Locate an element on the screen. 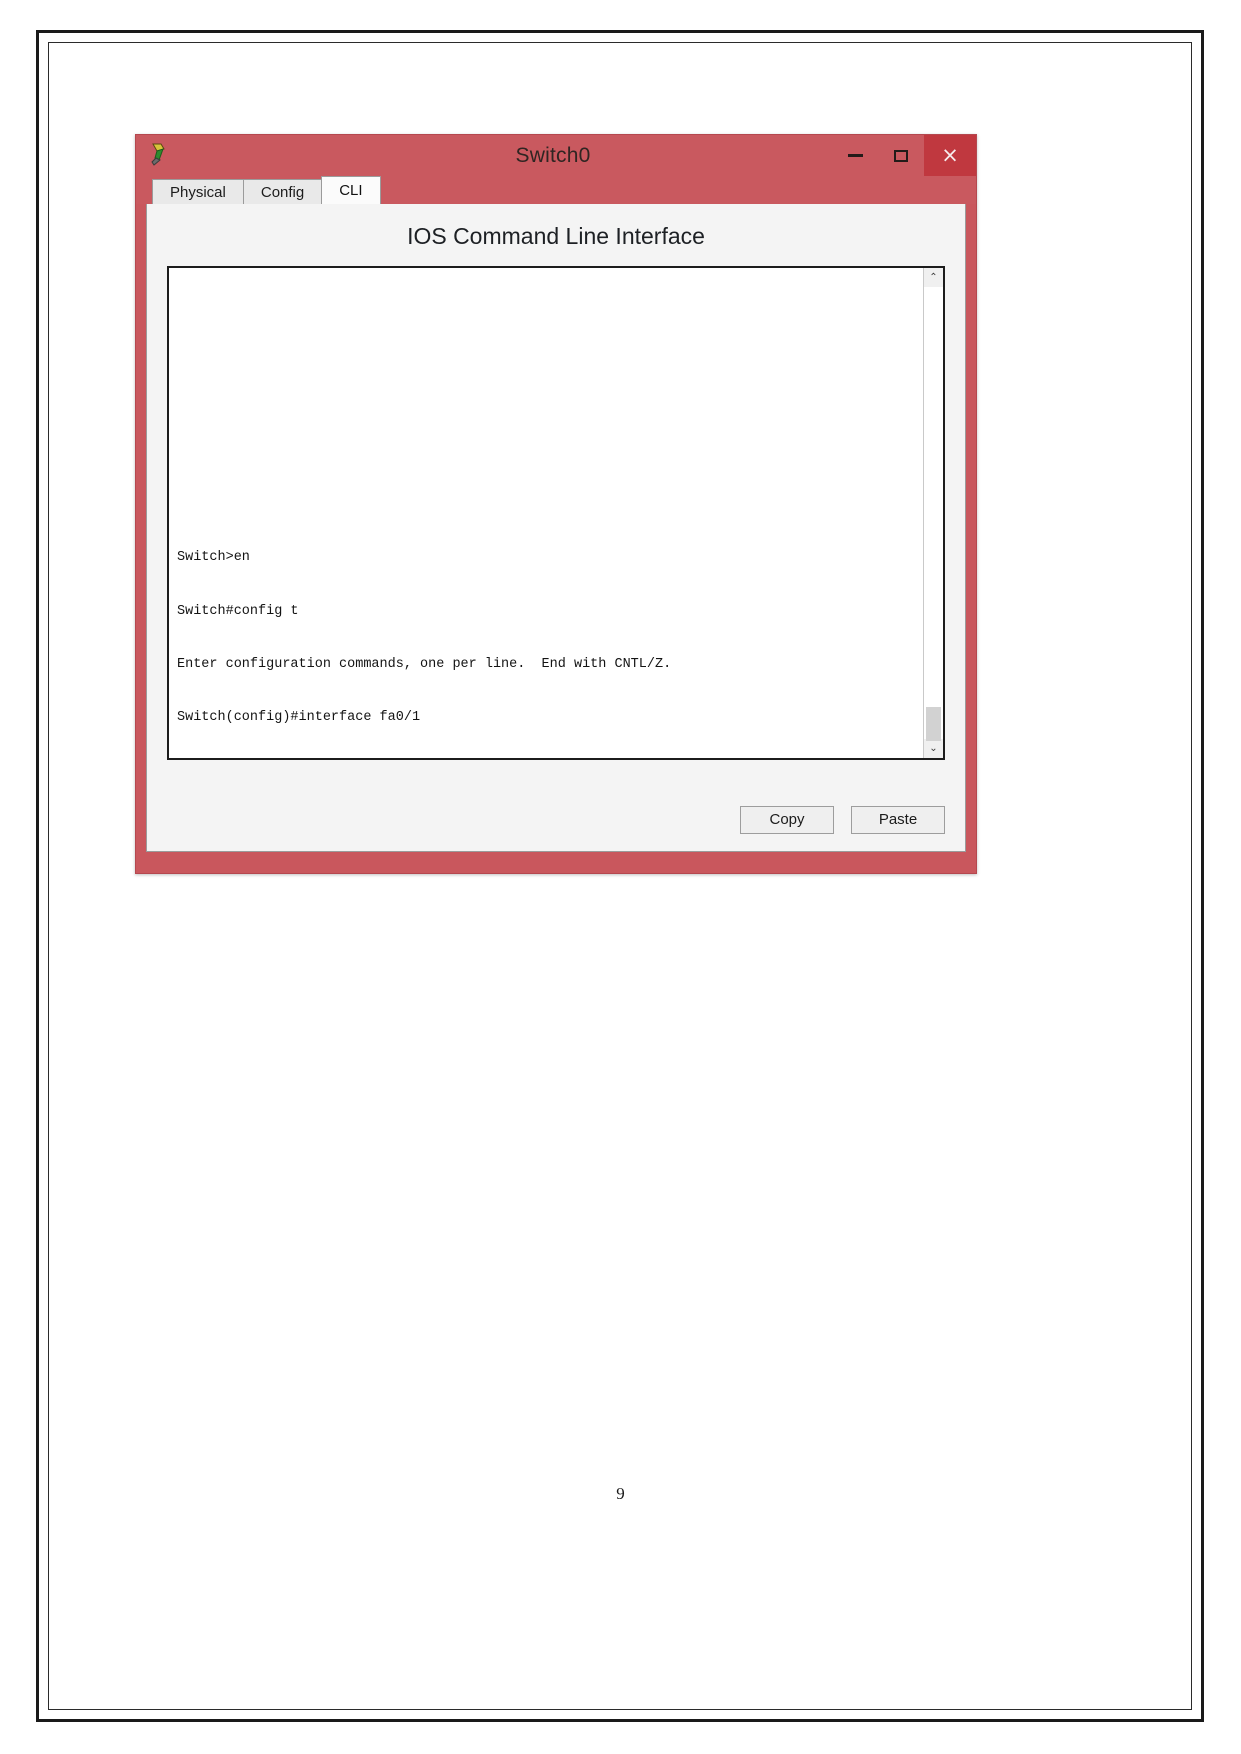 This screenshot has height=1754, width=1241. maximize-icon is located at coordinates (901, 155).